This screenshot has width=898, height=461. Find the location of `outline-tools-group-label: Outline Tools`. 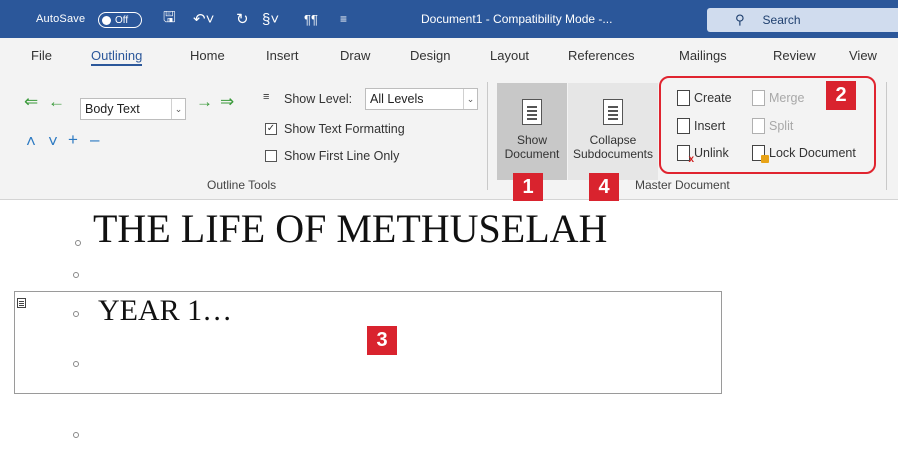

outline-tools-group-label: Outline Tools is located at coordinates (242, 185).